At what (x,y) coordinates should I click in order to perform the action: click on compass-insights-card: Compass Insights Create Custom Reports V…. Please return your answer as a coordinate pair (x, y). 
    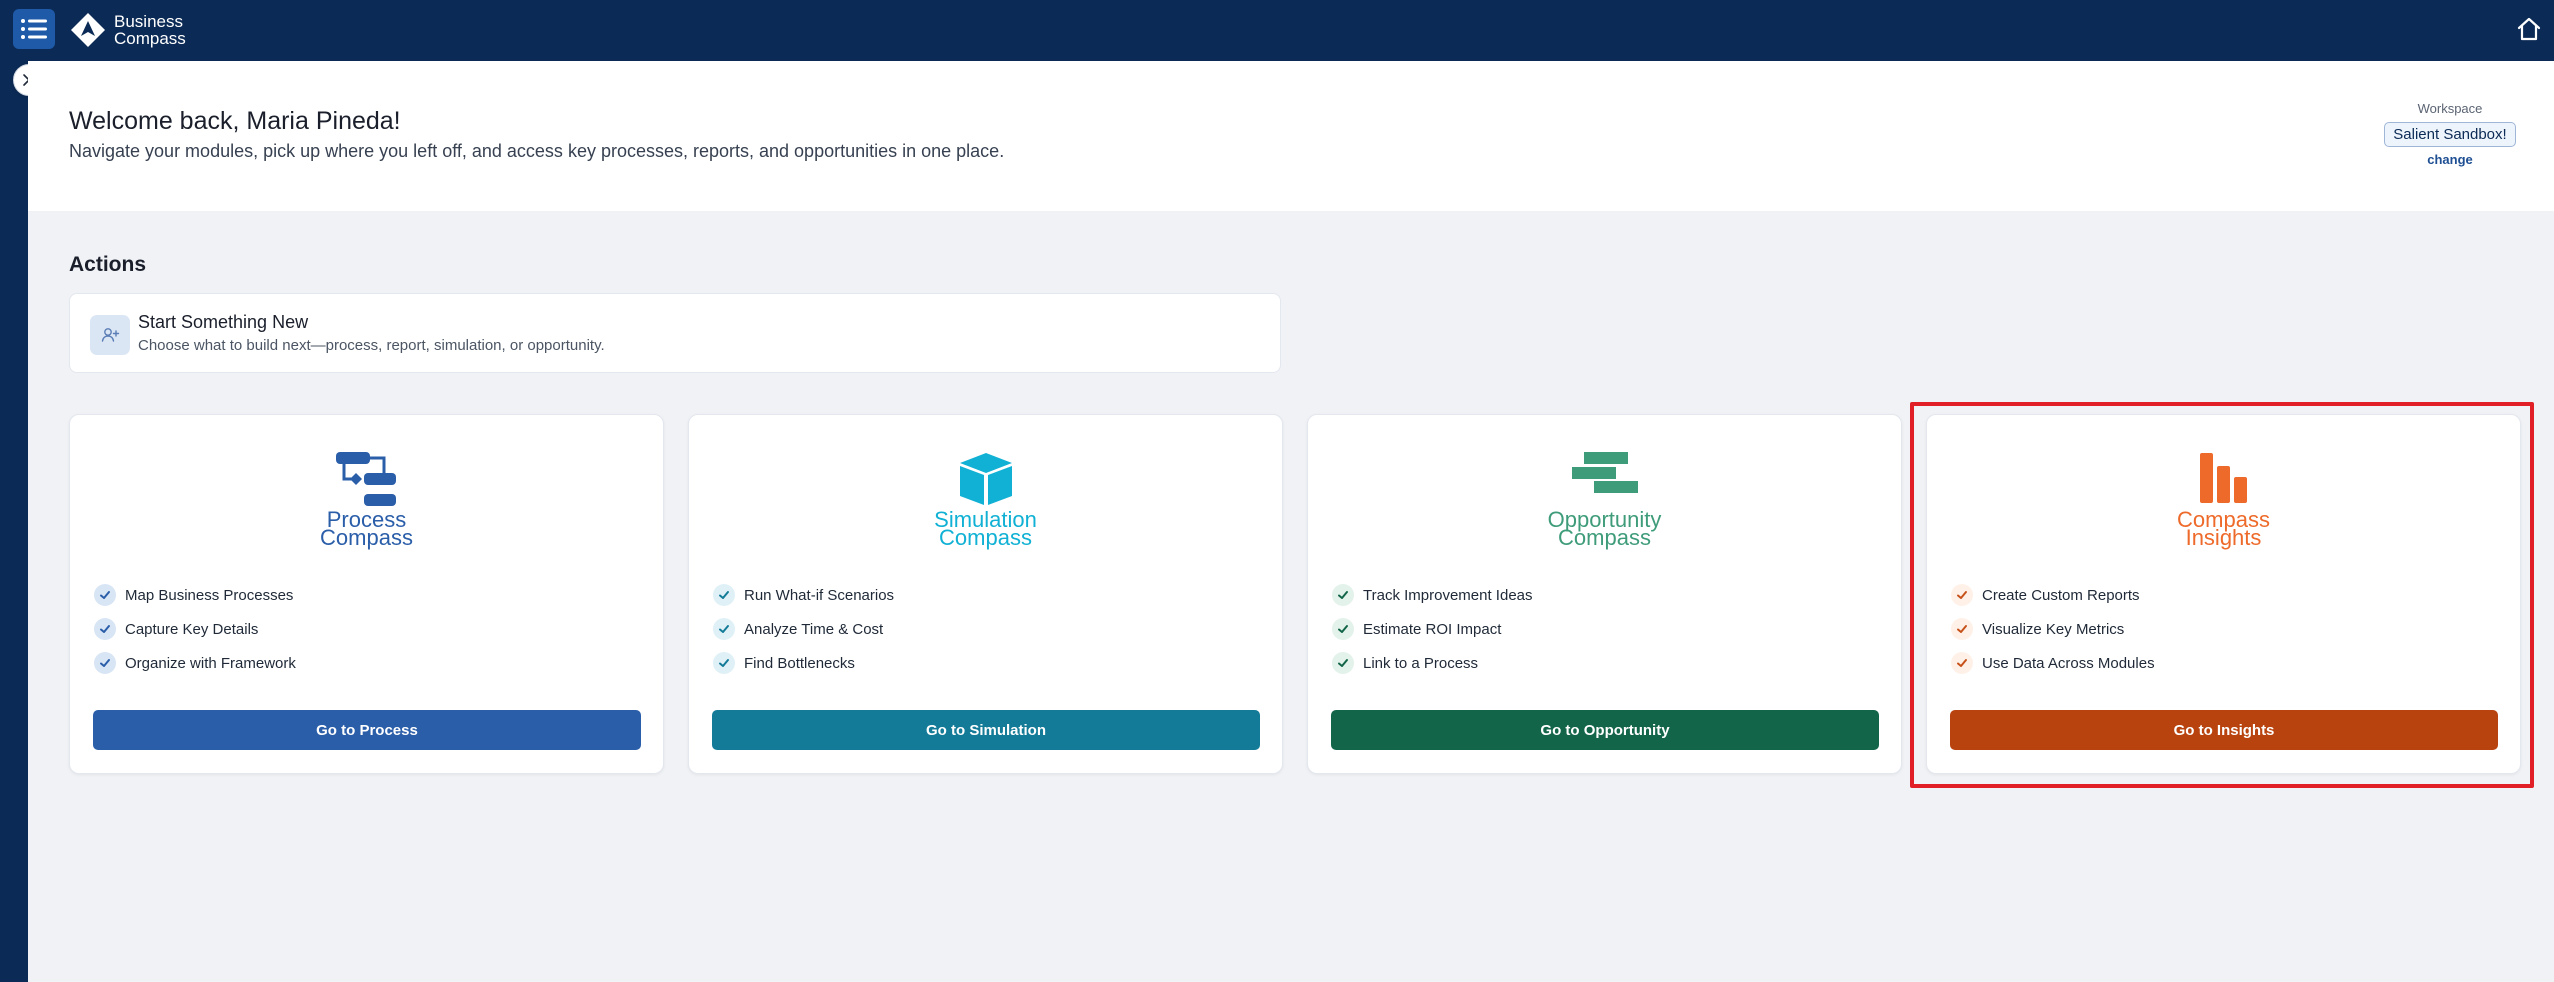
    Looking at the image, I should click on (2223, 594).